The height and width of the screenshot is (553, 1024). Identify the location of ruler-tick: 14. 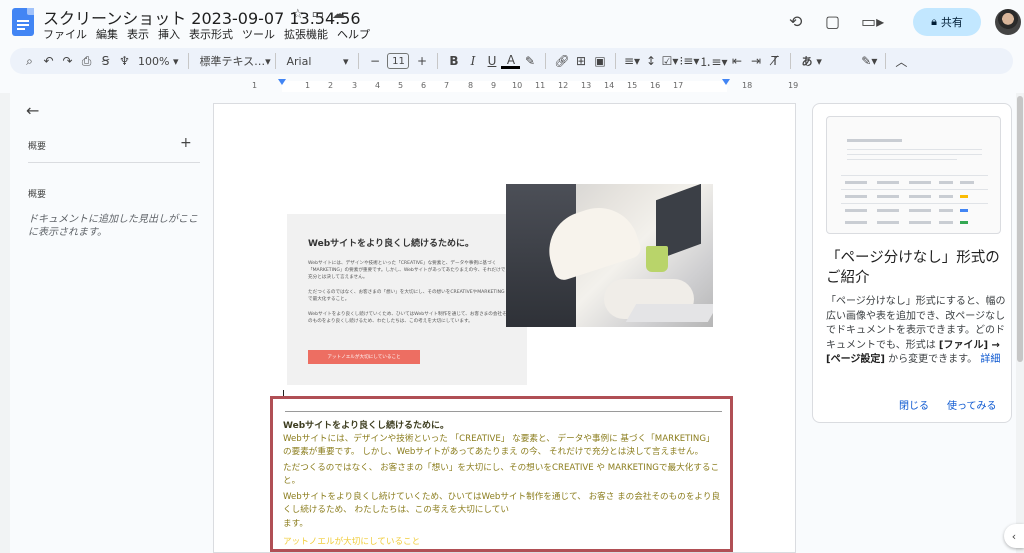
(609, 85).